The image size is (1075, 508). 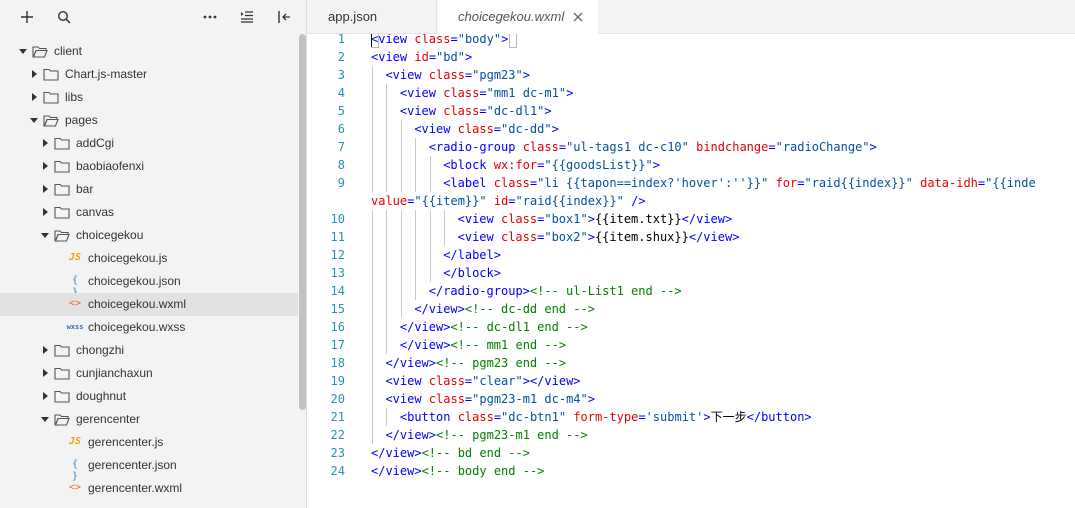 What do you see at coordinates (149, 304) in the screenshot?
I see `tree-file-item: <> choicegekou.wxml` at bounding box center [149, 304].